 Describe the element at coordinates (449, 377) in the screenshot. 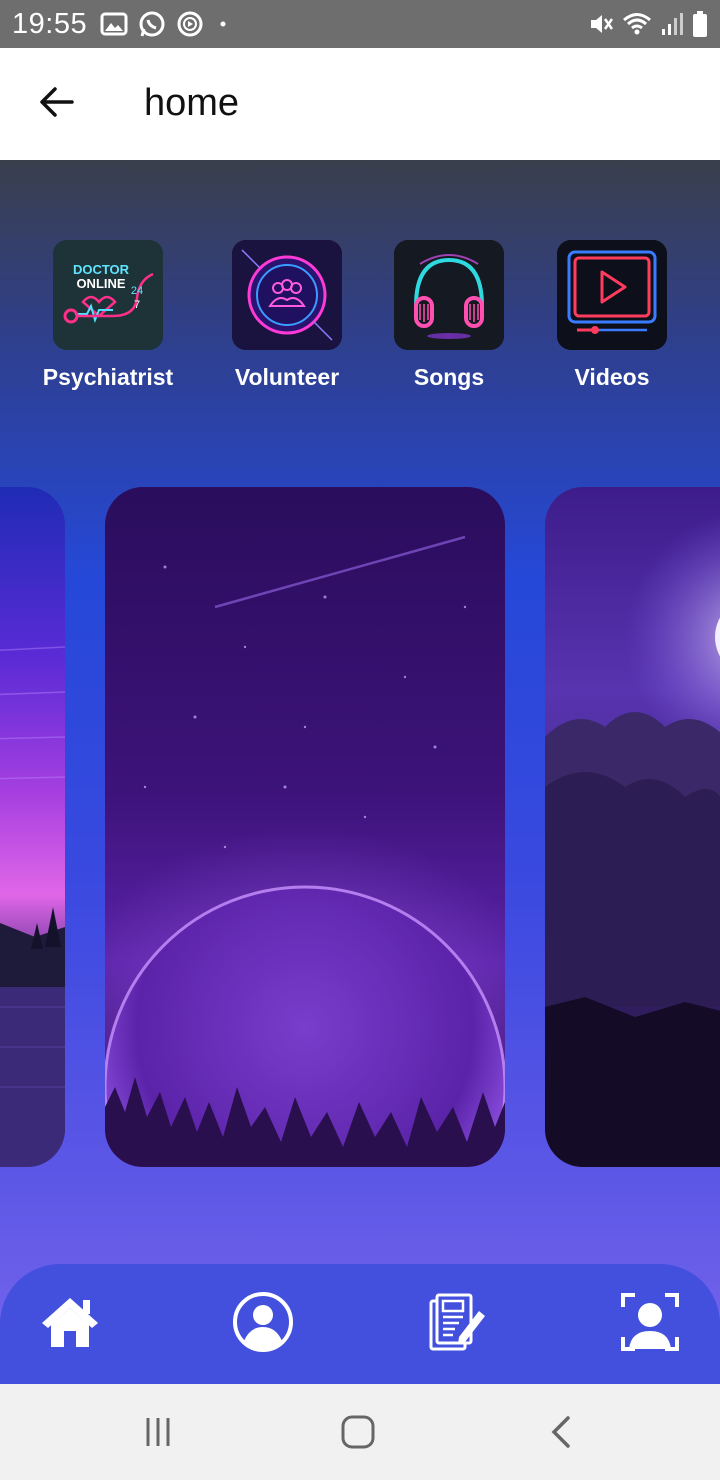

I see `category-label: Songs` at that location.